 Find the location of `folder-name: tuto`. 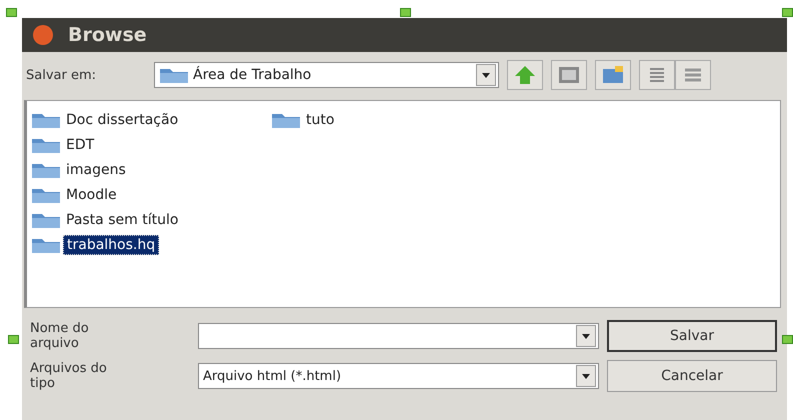

folder-name: tuto is located at coordinates (320, 119).